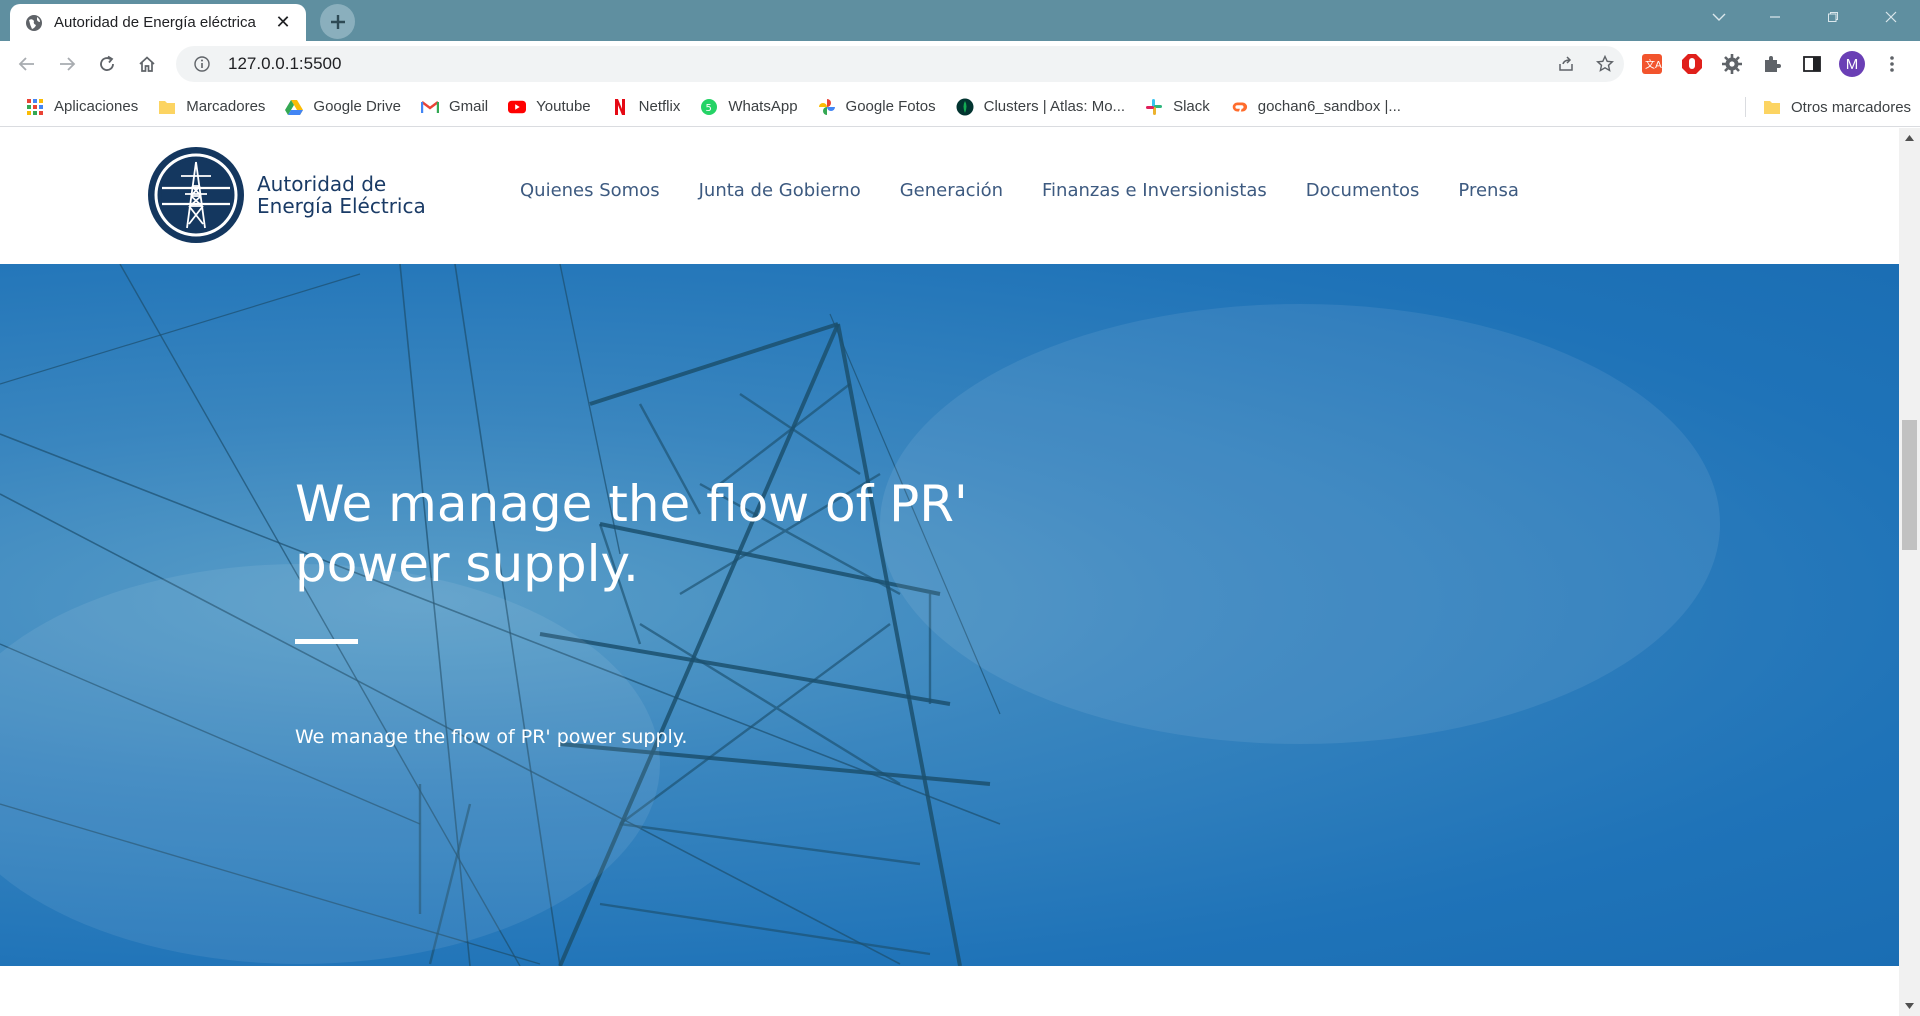 The height and width of the screenshot is (1016, 1920). Describe the element at coordinates (1154, 190) in the screenshot. I see `nav-finanzas-e-inversionistas: Finanzas e Inversionistas` at that location.